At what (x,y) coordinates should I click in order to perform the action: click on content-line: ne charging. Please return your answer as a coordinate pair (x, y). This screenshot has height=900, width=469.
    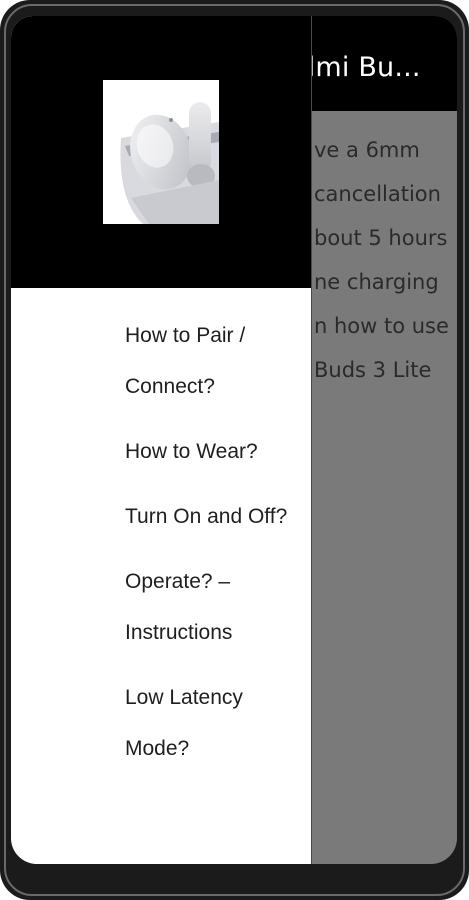
    Looking at the image, I should click on (376, 282).